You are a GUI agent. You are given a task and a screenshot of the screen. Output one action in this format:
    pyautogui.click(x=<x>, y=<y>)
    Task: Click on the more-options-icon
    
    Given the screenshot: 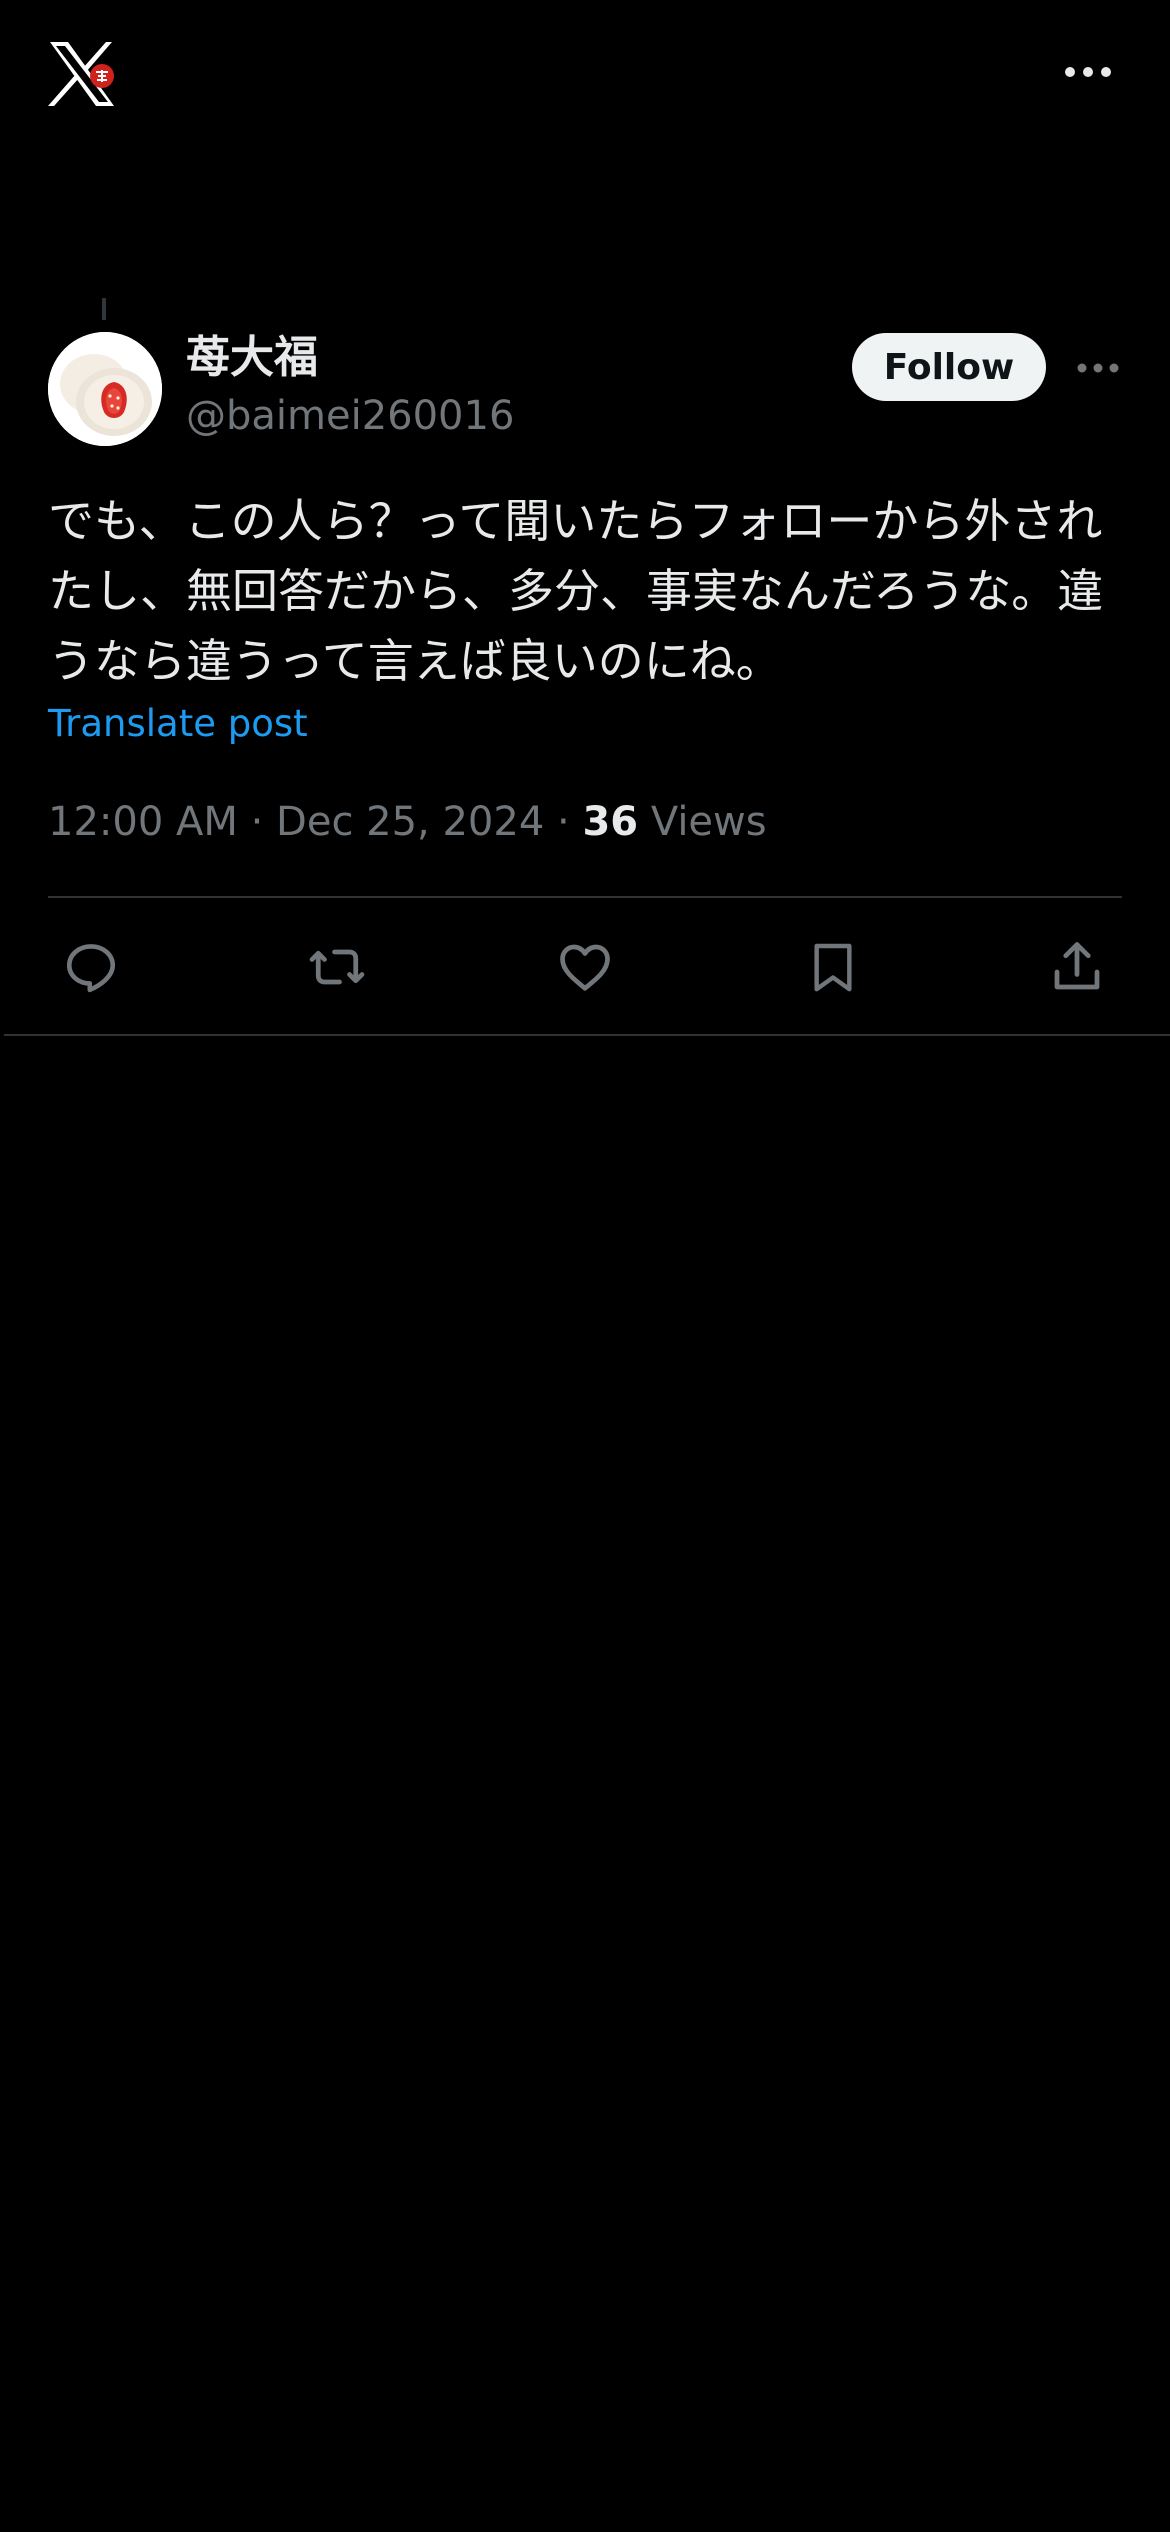 What is the action you would take?
    pyautogui.click(x=1088, y=72)
    